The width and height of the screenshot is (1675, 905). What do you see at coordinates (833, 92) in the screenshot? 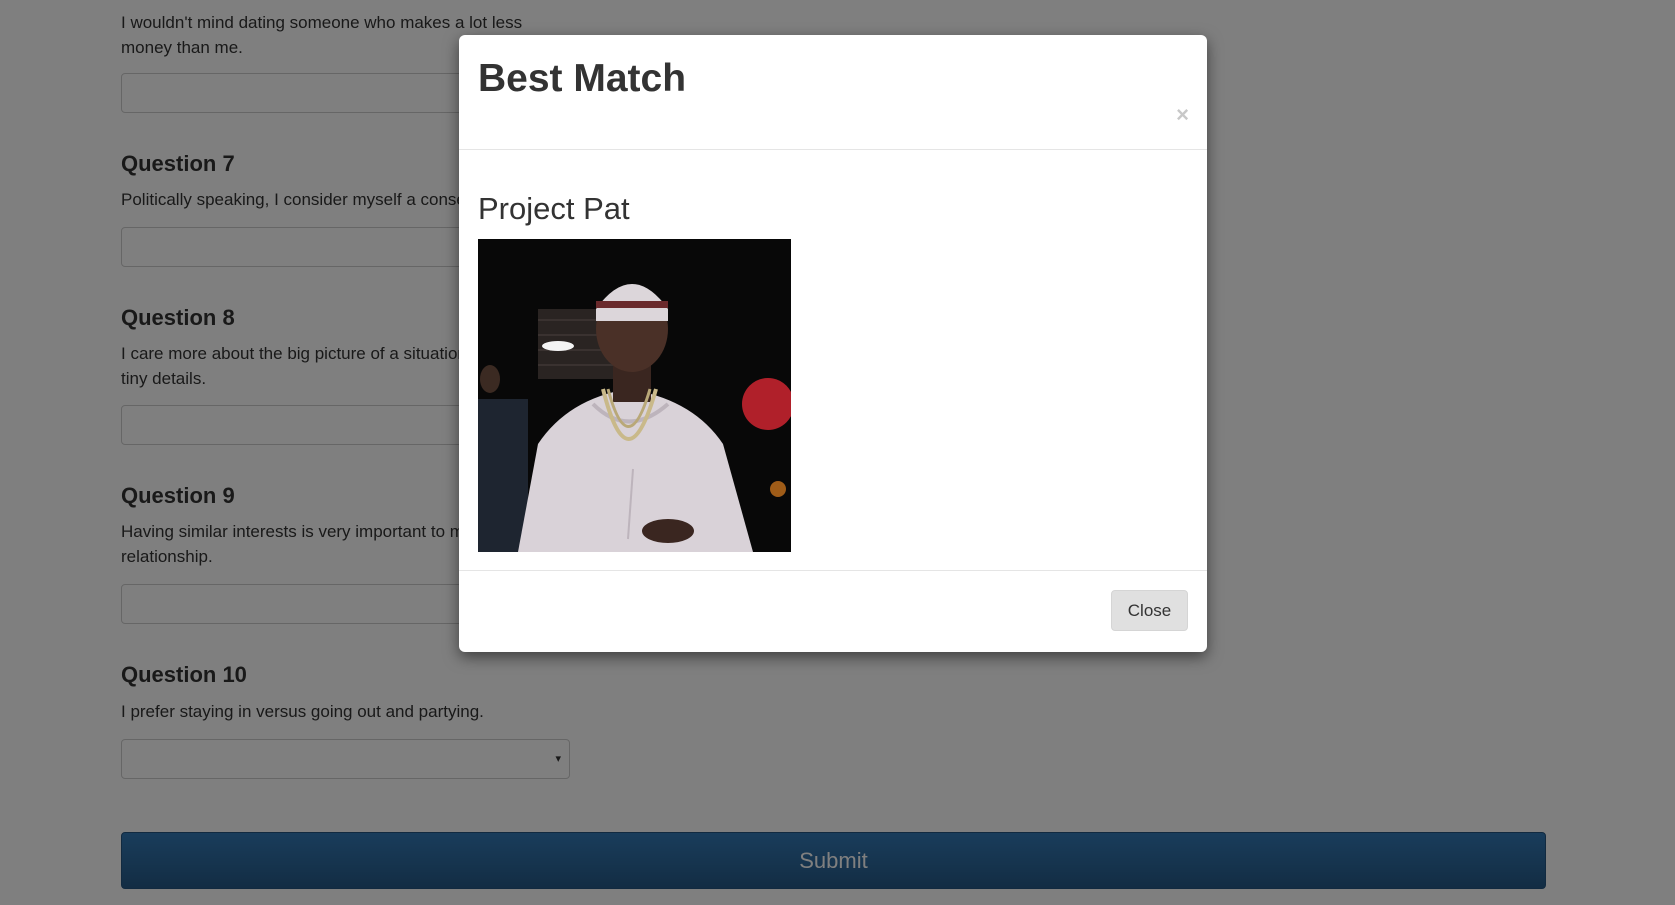
I see `modal-header: Best Match ×` at bounding box center [833, 92].